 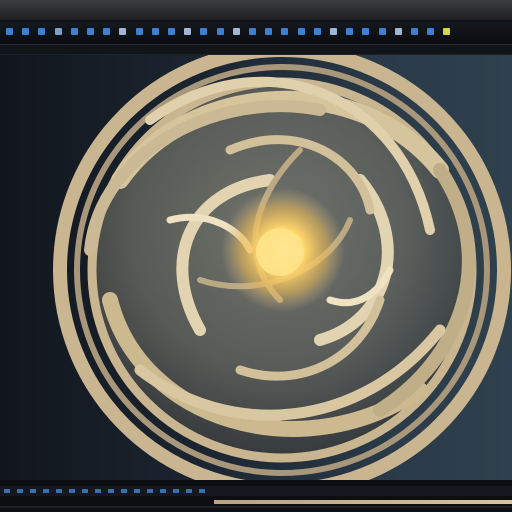 I want to click on divider, so click(x=256, y=507).